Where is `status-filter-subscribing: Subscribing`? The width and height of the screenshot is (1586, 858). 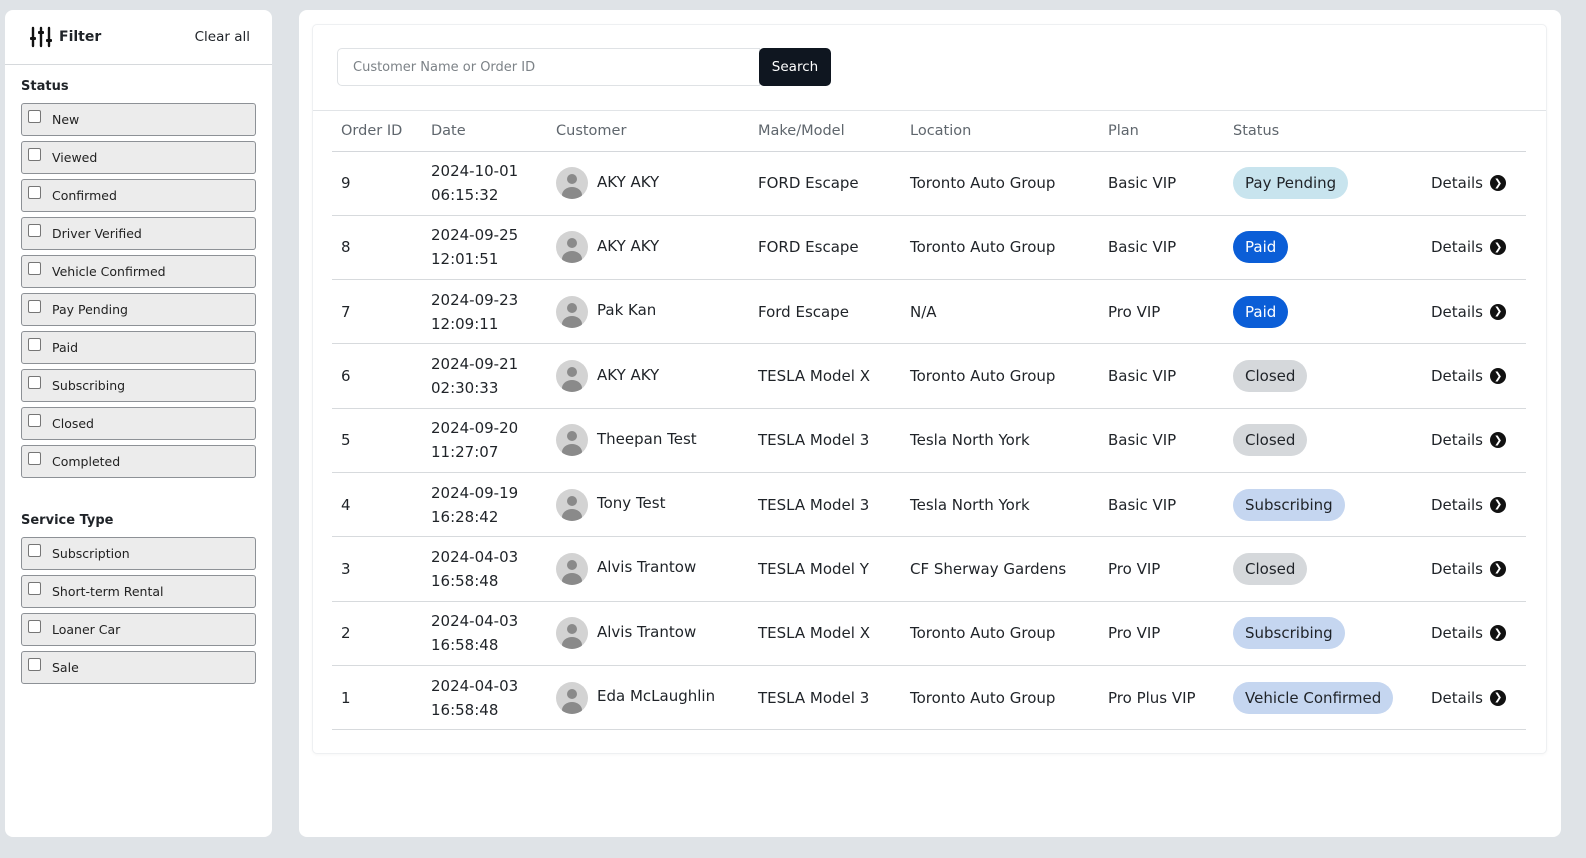 status-filter-subscribing: Subscribing is located at coordinates (138, 385).